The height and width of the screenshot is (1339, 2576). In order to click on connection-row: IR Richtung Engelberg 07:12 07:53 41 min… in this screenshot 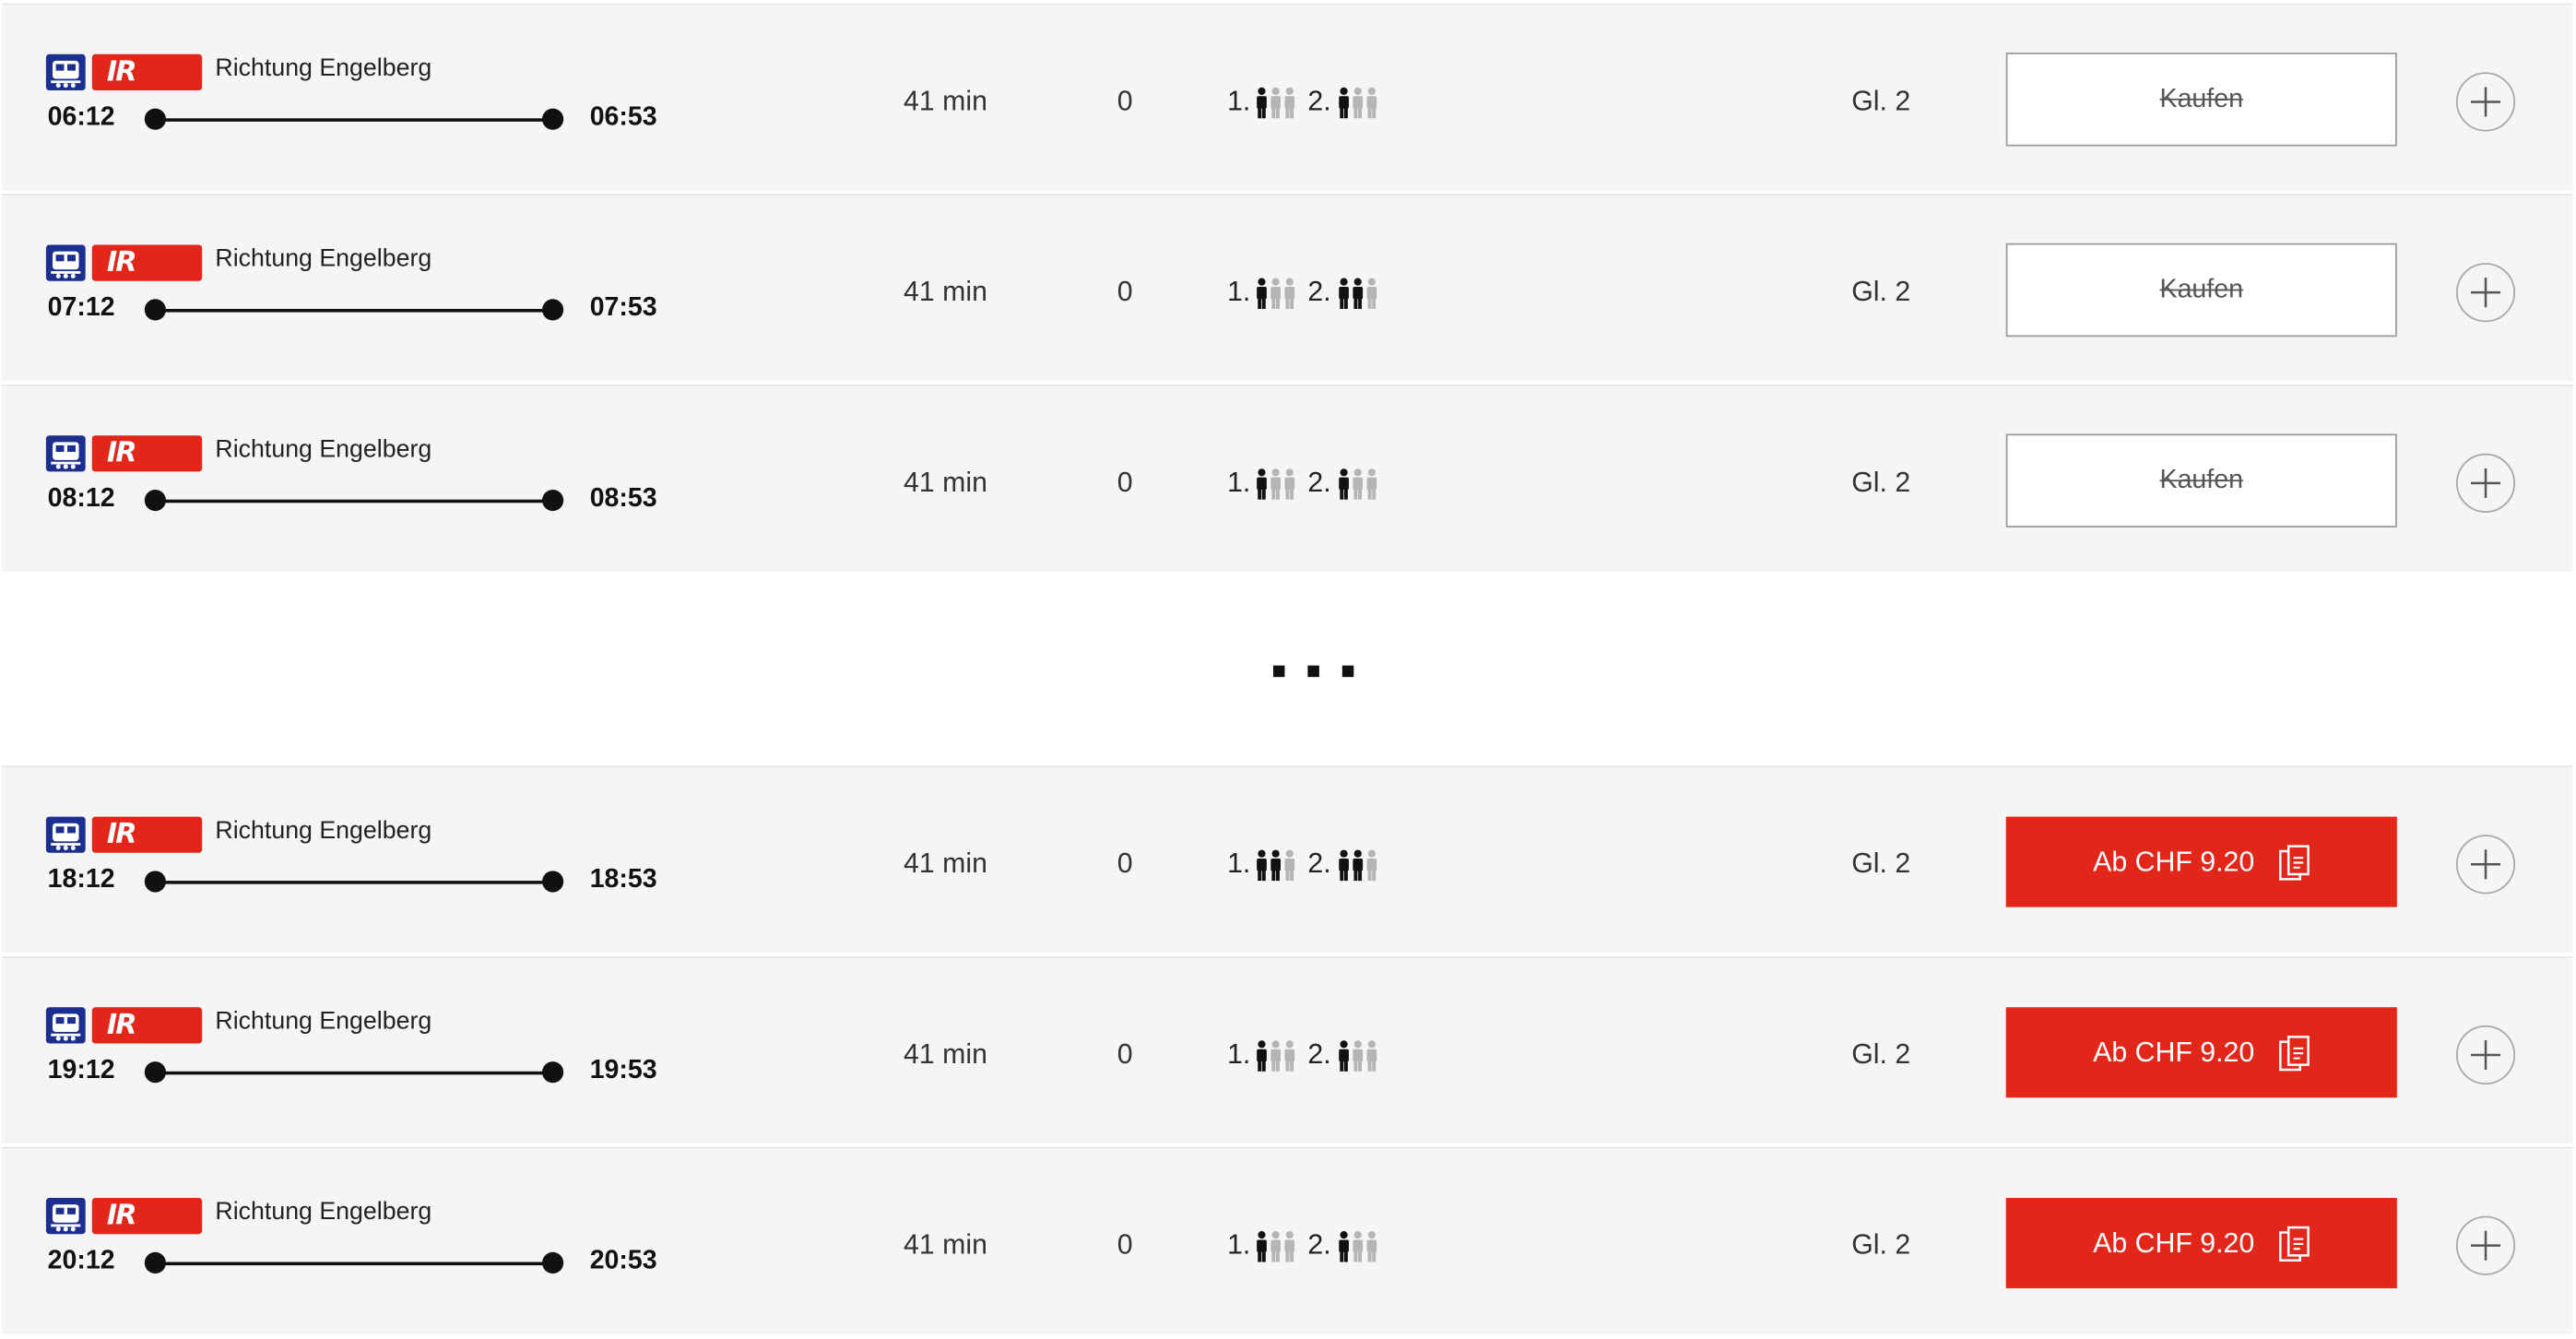, I will do `click(1287, 288)`.